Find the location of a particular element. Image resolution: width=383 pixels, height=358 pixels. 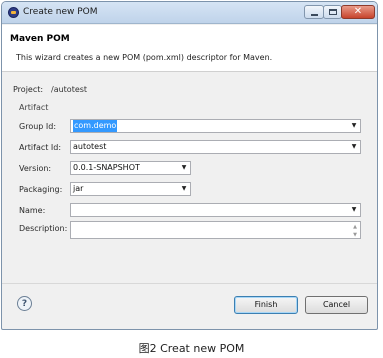

packaging-combo: jar ▼ is located at coordinates (130, 189).